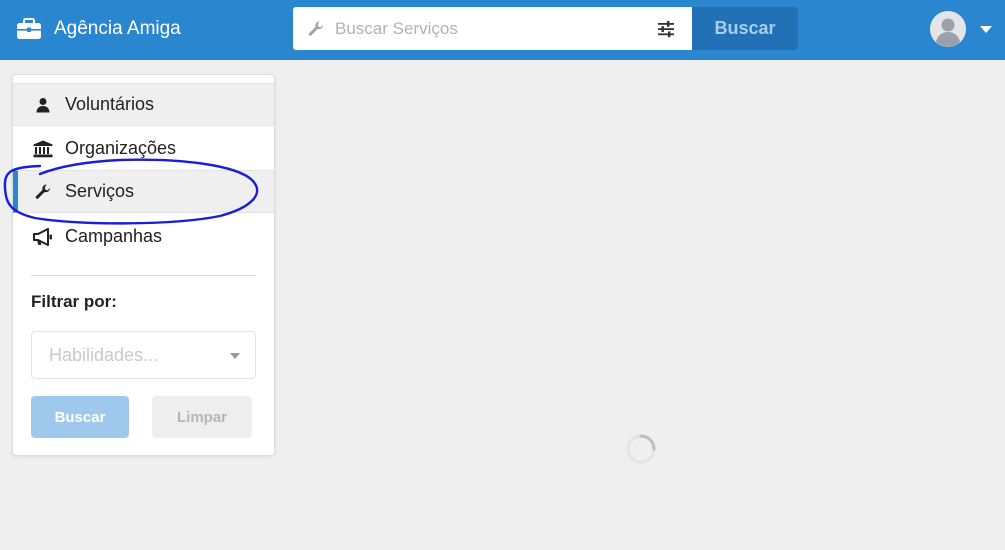 The height and width of the screenshot is (550, 1005). I want to click on search-input, so click(495, 28).